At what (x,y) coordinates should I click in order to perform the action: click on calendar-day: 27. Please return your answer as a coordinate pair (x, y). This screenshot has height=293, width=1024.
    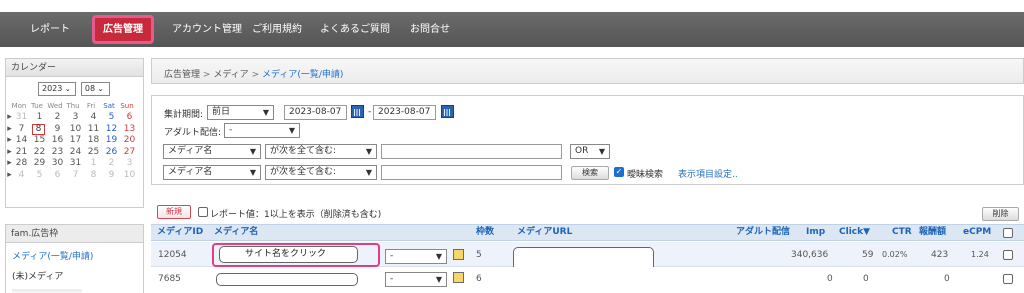
    Looking at the image, I should click on (129, 152).